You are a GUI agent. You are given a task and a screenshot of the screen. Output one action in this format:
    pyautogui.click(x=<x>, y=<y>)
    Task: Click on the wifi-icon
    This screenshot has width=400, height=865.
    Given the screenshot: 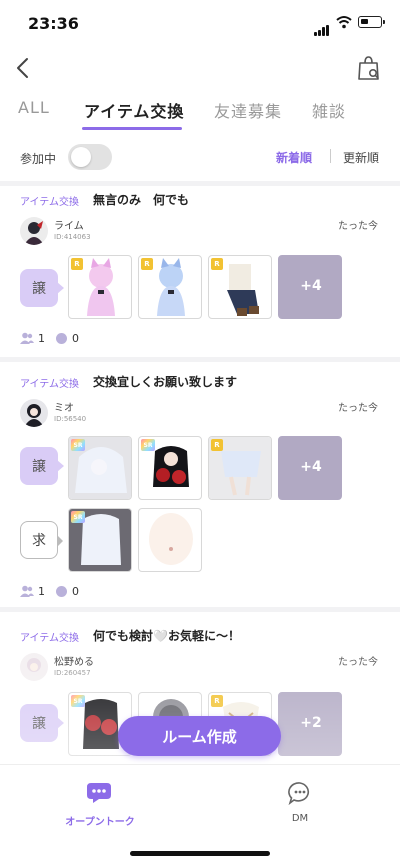 What is the action you would take?
    pyautogui.click(x=344, y=22)
    